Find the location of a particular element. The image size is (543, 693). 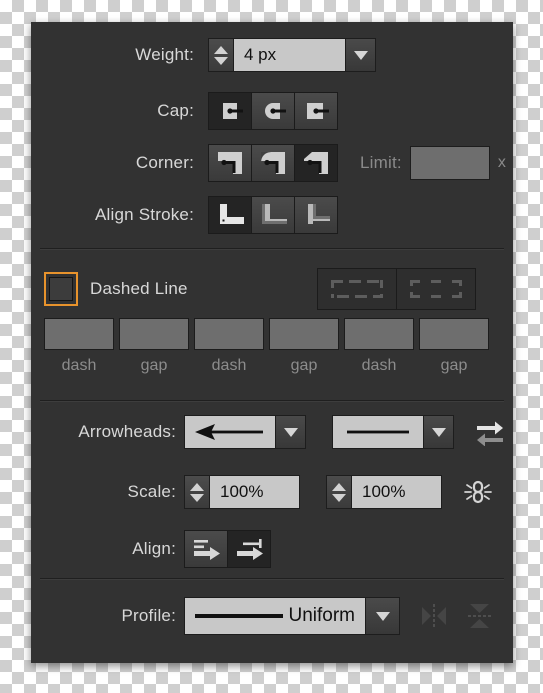

scale-start-input: 100% is located at coordinates (255, 492).